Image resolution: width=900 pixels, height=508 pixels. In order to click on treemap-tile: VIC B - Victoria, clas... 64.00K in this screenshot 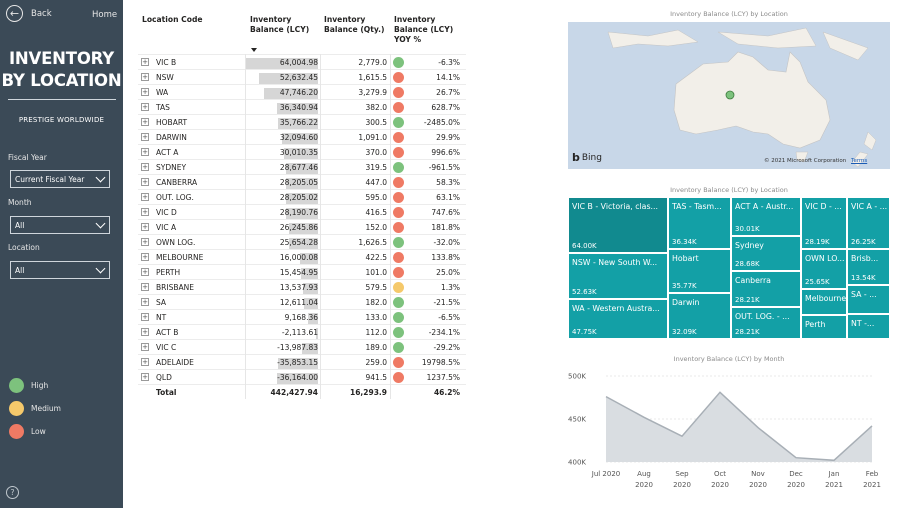, I will do `click(618, 225)`.